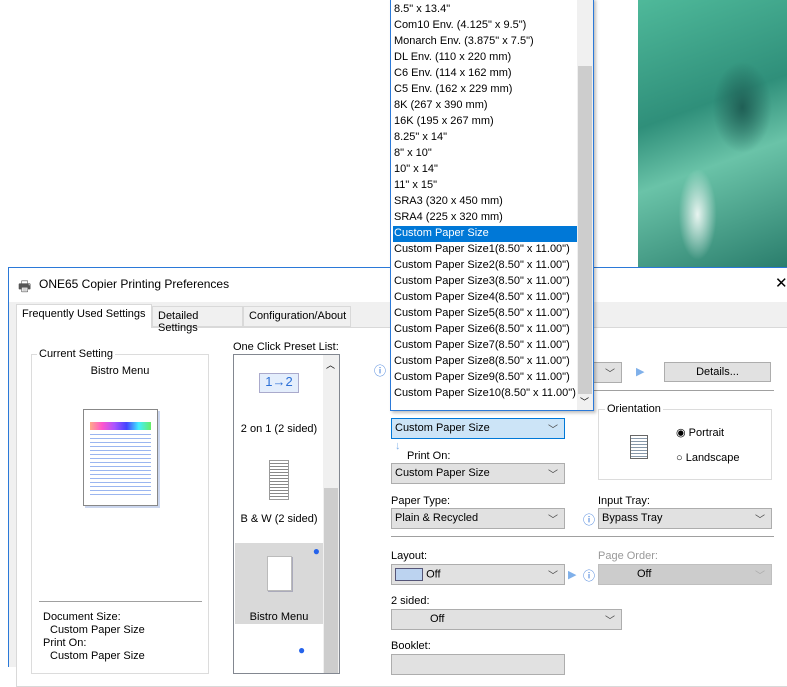 Image resolution: width=787 pixels, height=687 pixels. Describe the element at coordinates (639, 447) in the screenshot. I see `portrait-page-icon` at that location.